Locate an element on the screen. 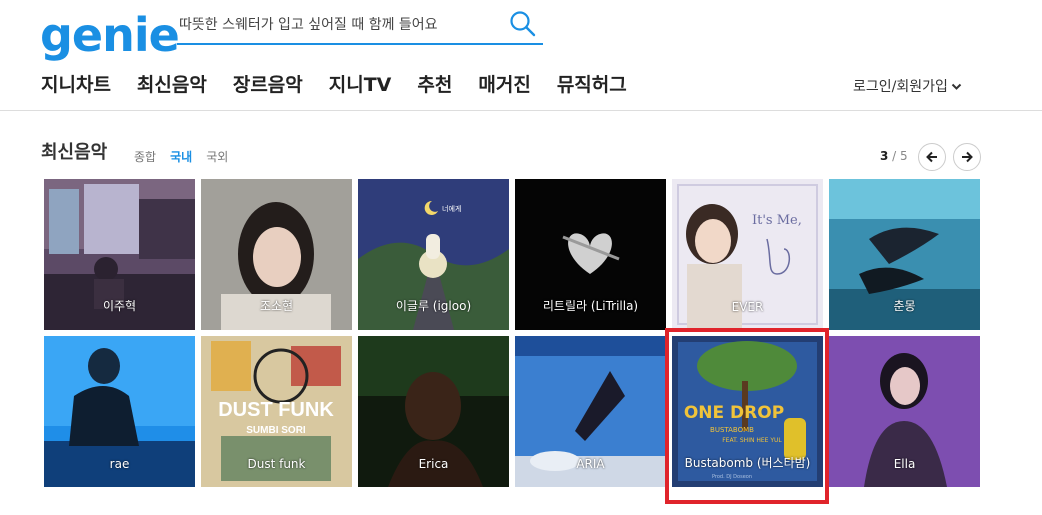  login-label: 로그인/회원가입 is located at coordinates (900, 87).